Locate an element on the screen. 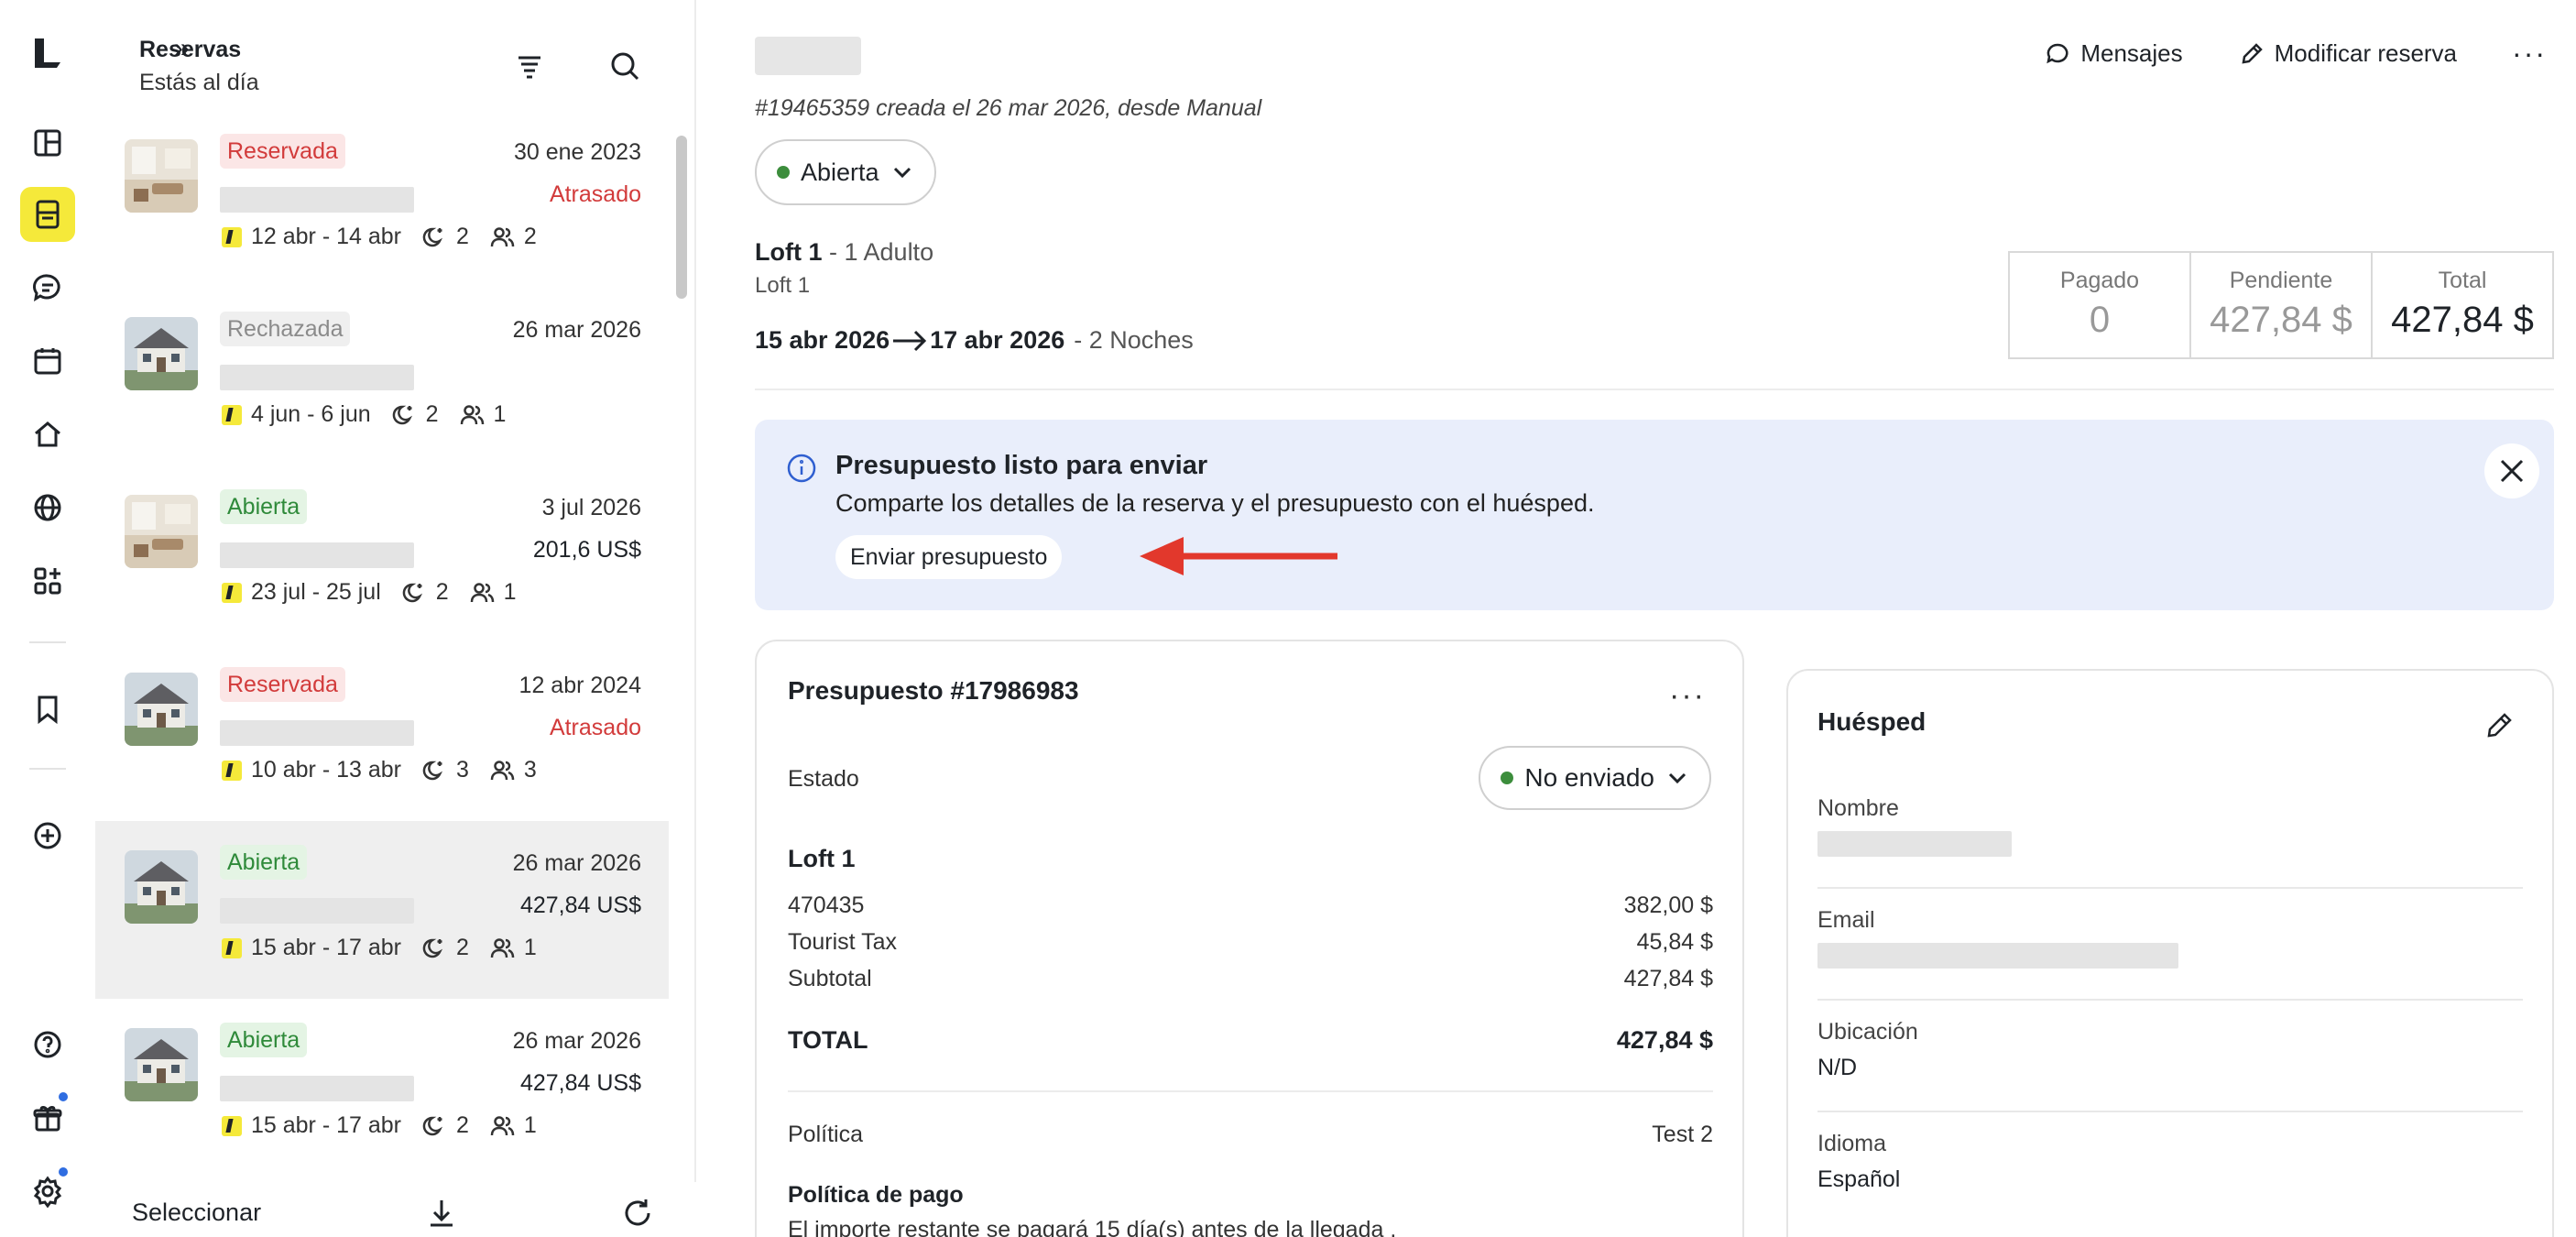 The image size is (2576, 1237). filter-icon is located at coordinates (530, 66).